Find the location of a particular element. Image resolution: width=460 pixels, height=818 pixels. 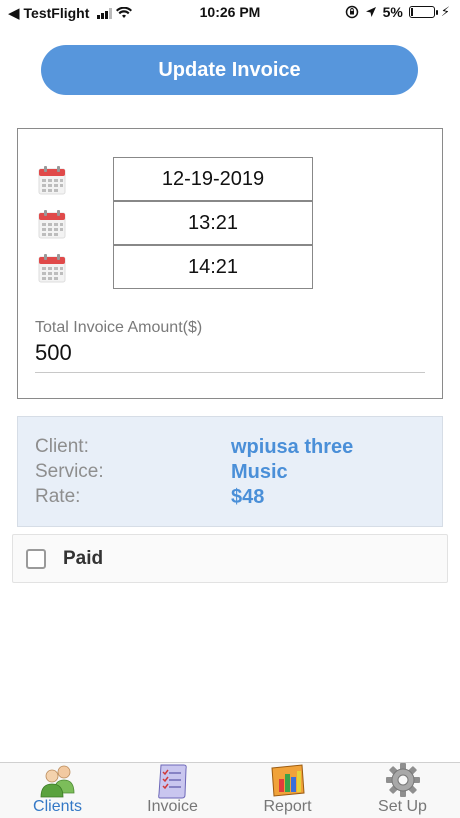

tab-clients-label: Clients is located at coordinates (57, 806).